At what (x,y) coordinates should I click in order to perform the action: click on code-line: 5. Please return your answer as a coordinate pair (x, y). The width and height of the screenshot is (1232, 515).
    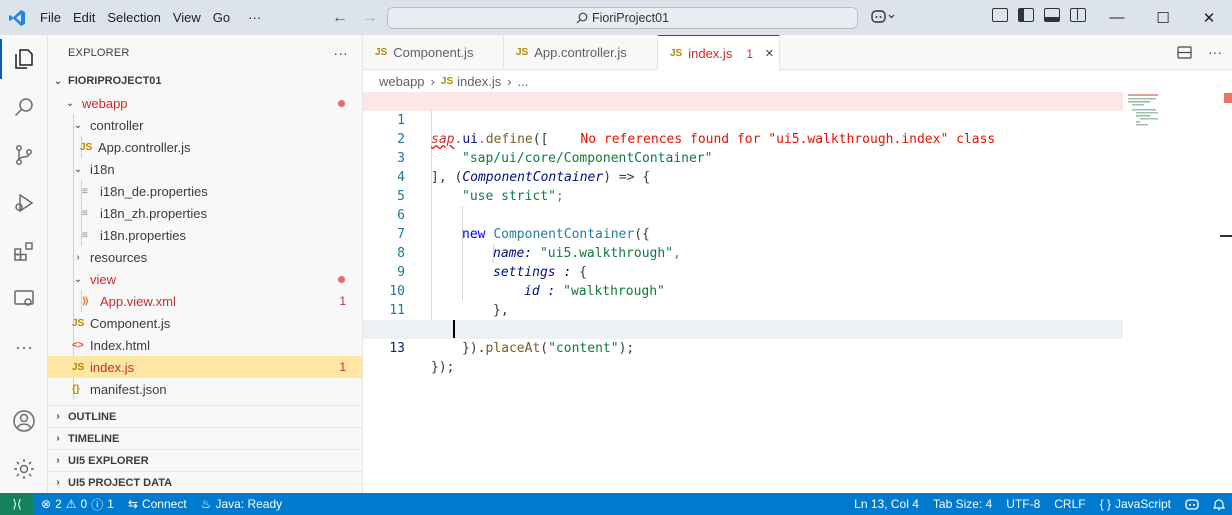
    Looking at the image, I should click on (743, 186).